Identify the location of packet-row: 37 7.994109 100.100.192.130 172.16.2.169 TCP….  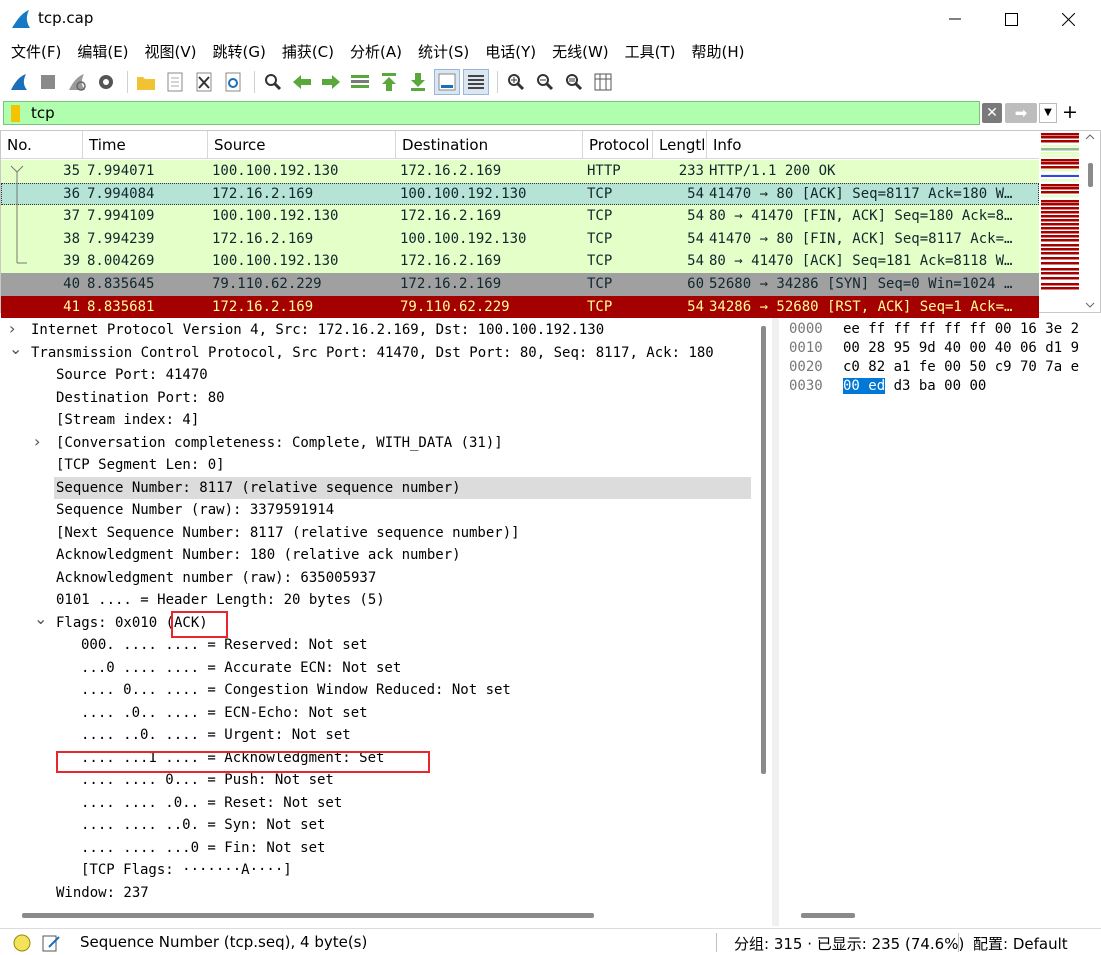
(520, 216).